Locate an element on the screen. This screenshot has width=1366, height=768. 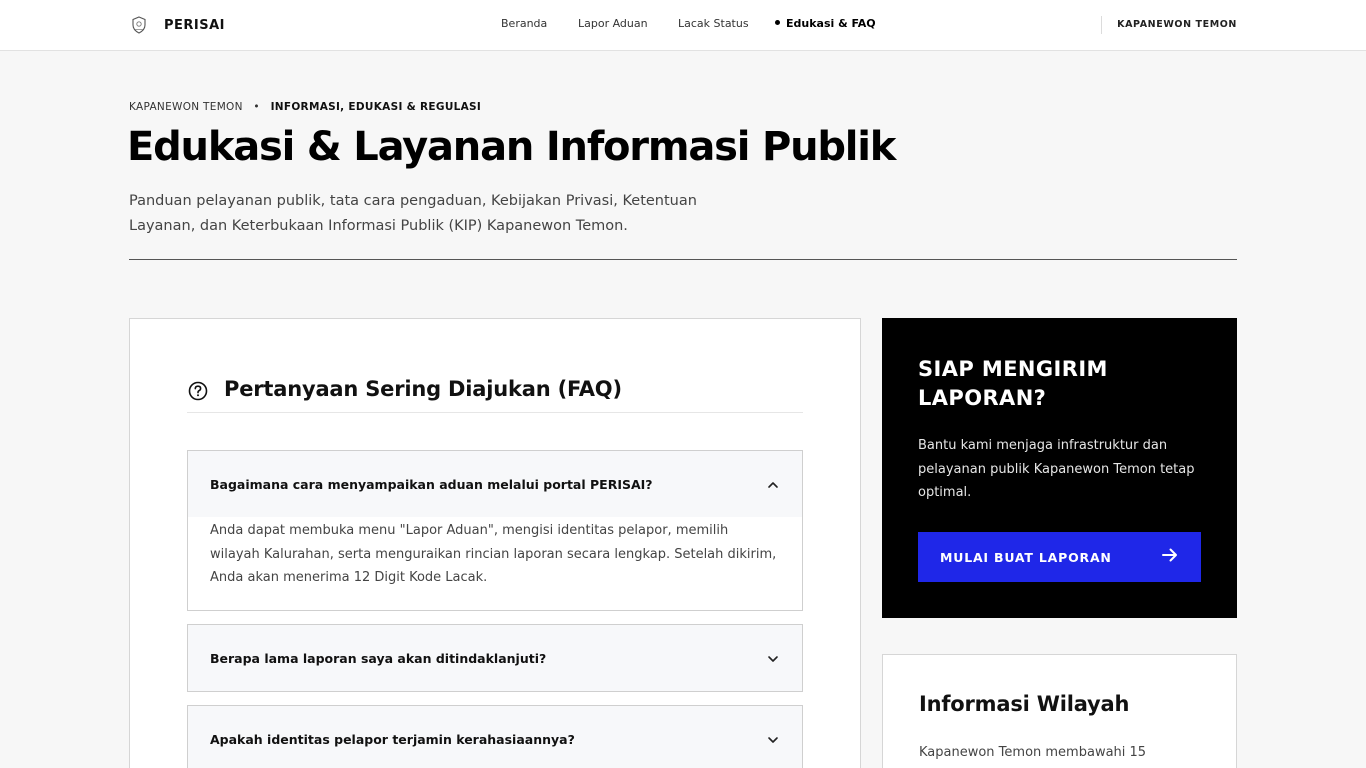
breadcrumb-item-current: INFORMASI, EDUKASI & REGULASI is located at coordinates (376, 107).